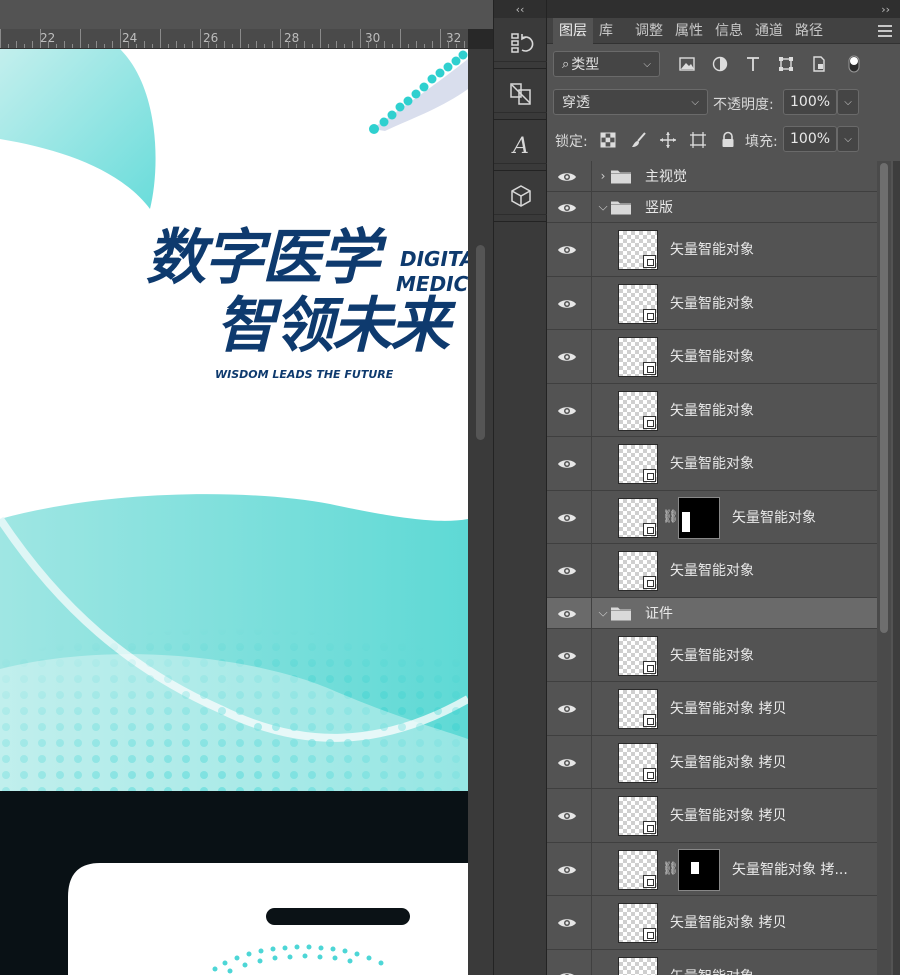  What do you see at coordinates (753, 64) in the screenshot?
I see `filter-type-button` at bounding box center [753, 64].